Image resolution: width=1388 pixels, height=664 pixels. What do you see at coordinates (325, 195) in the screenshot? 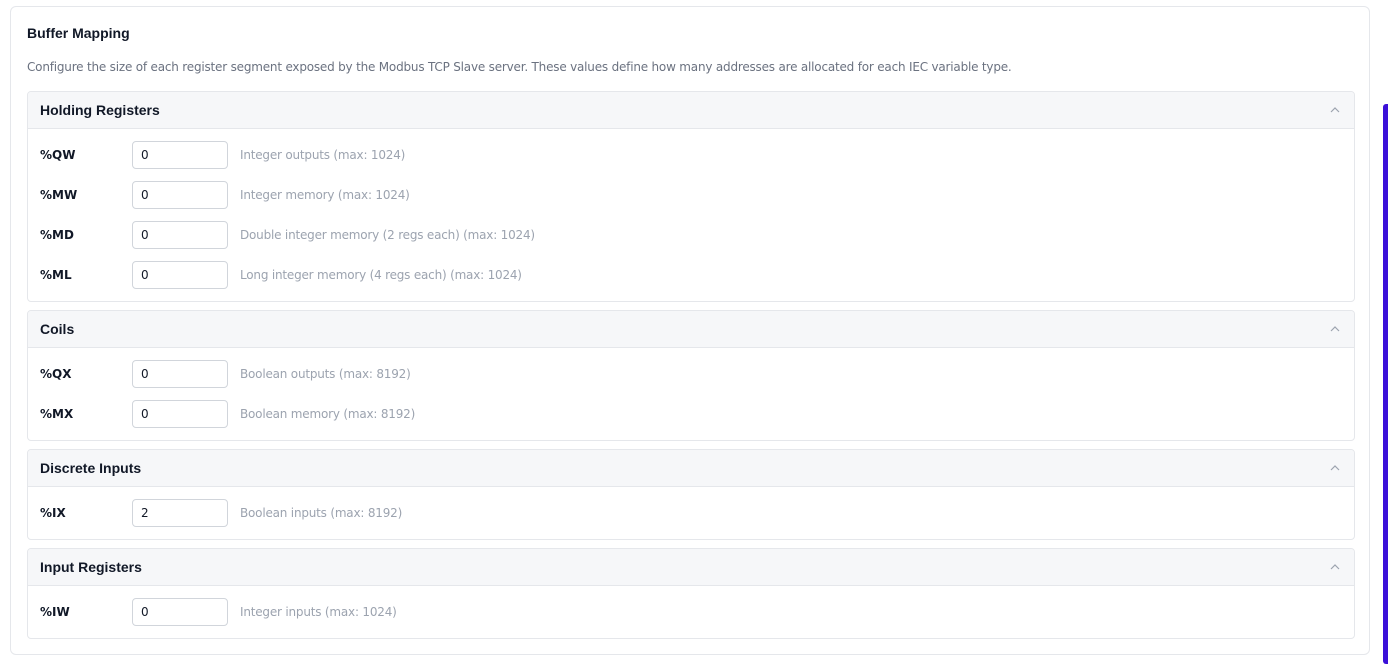
I see `row-hint: Integer memory (max: 1024)` at bounding box center [325, 195].